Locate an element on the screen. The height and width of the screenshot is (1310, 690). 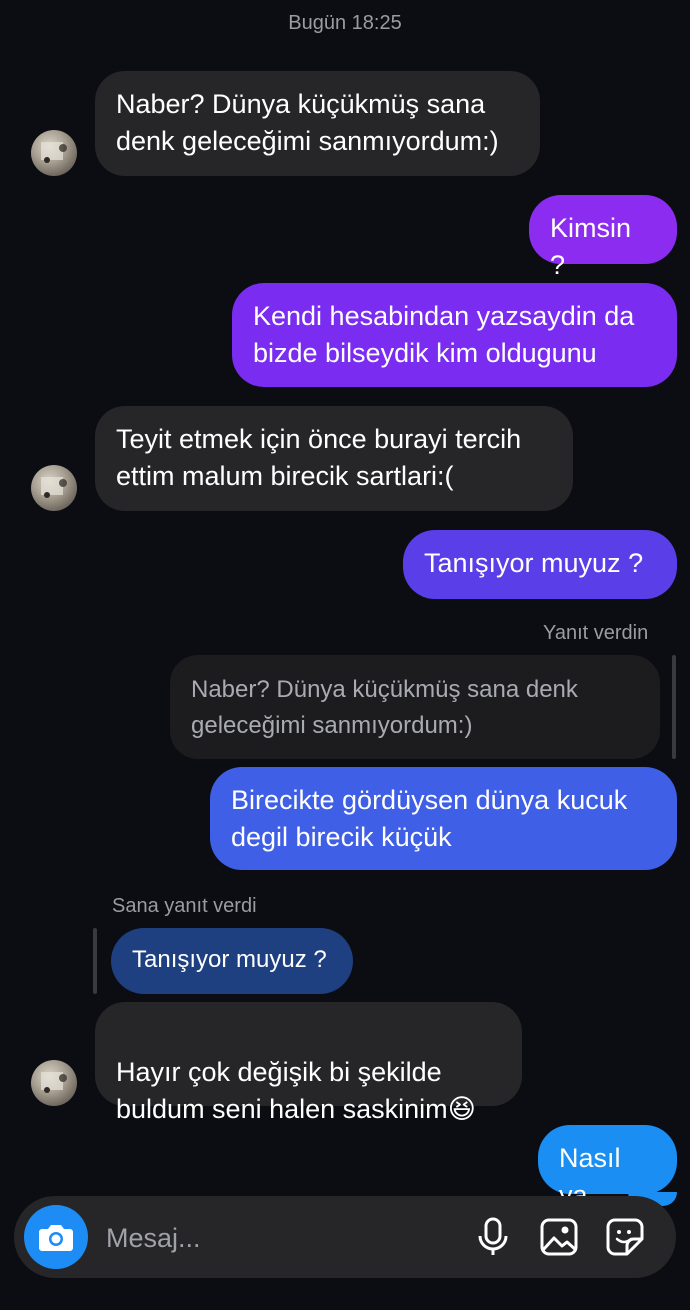
emoji: 😆 is located at coordinates (461, 1109).